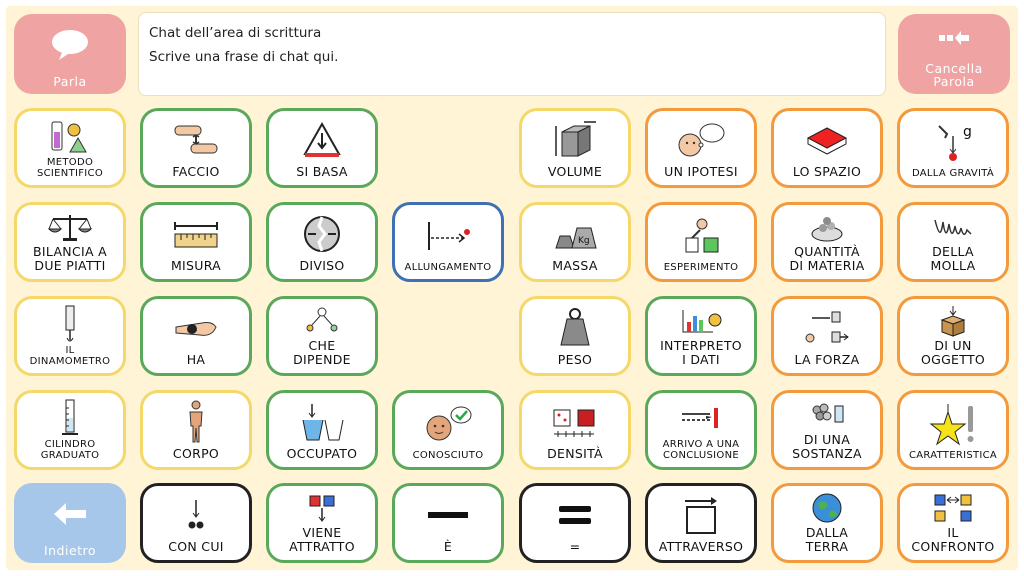 The image size is (1024, 576). What do you see at coordinates (69, 137) in the screenshot?
I see `scientific-method-icon` at bounding box center [69, 137].